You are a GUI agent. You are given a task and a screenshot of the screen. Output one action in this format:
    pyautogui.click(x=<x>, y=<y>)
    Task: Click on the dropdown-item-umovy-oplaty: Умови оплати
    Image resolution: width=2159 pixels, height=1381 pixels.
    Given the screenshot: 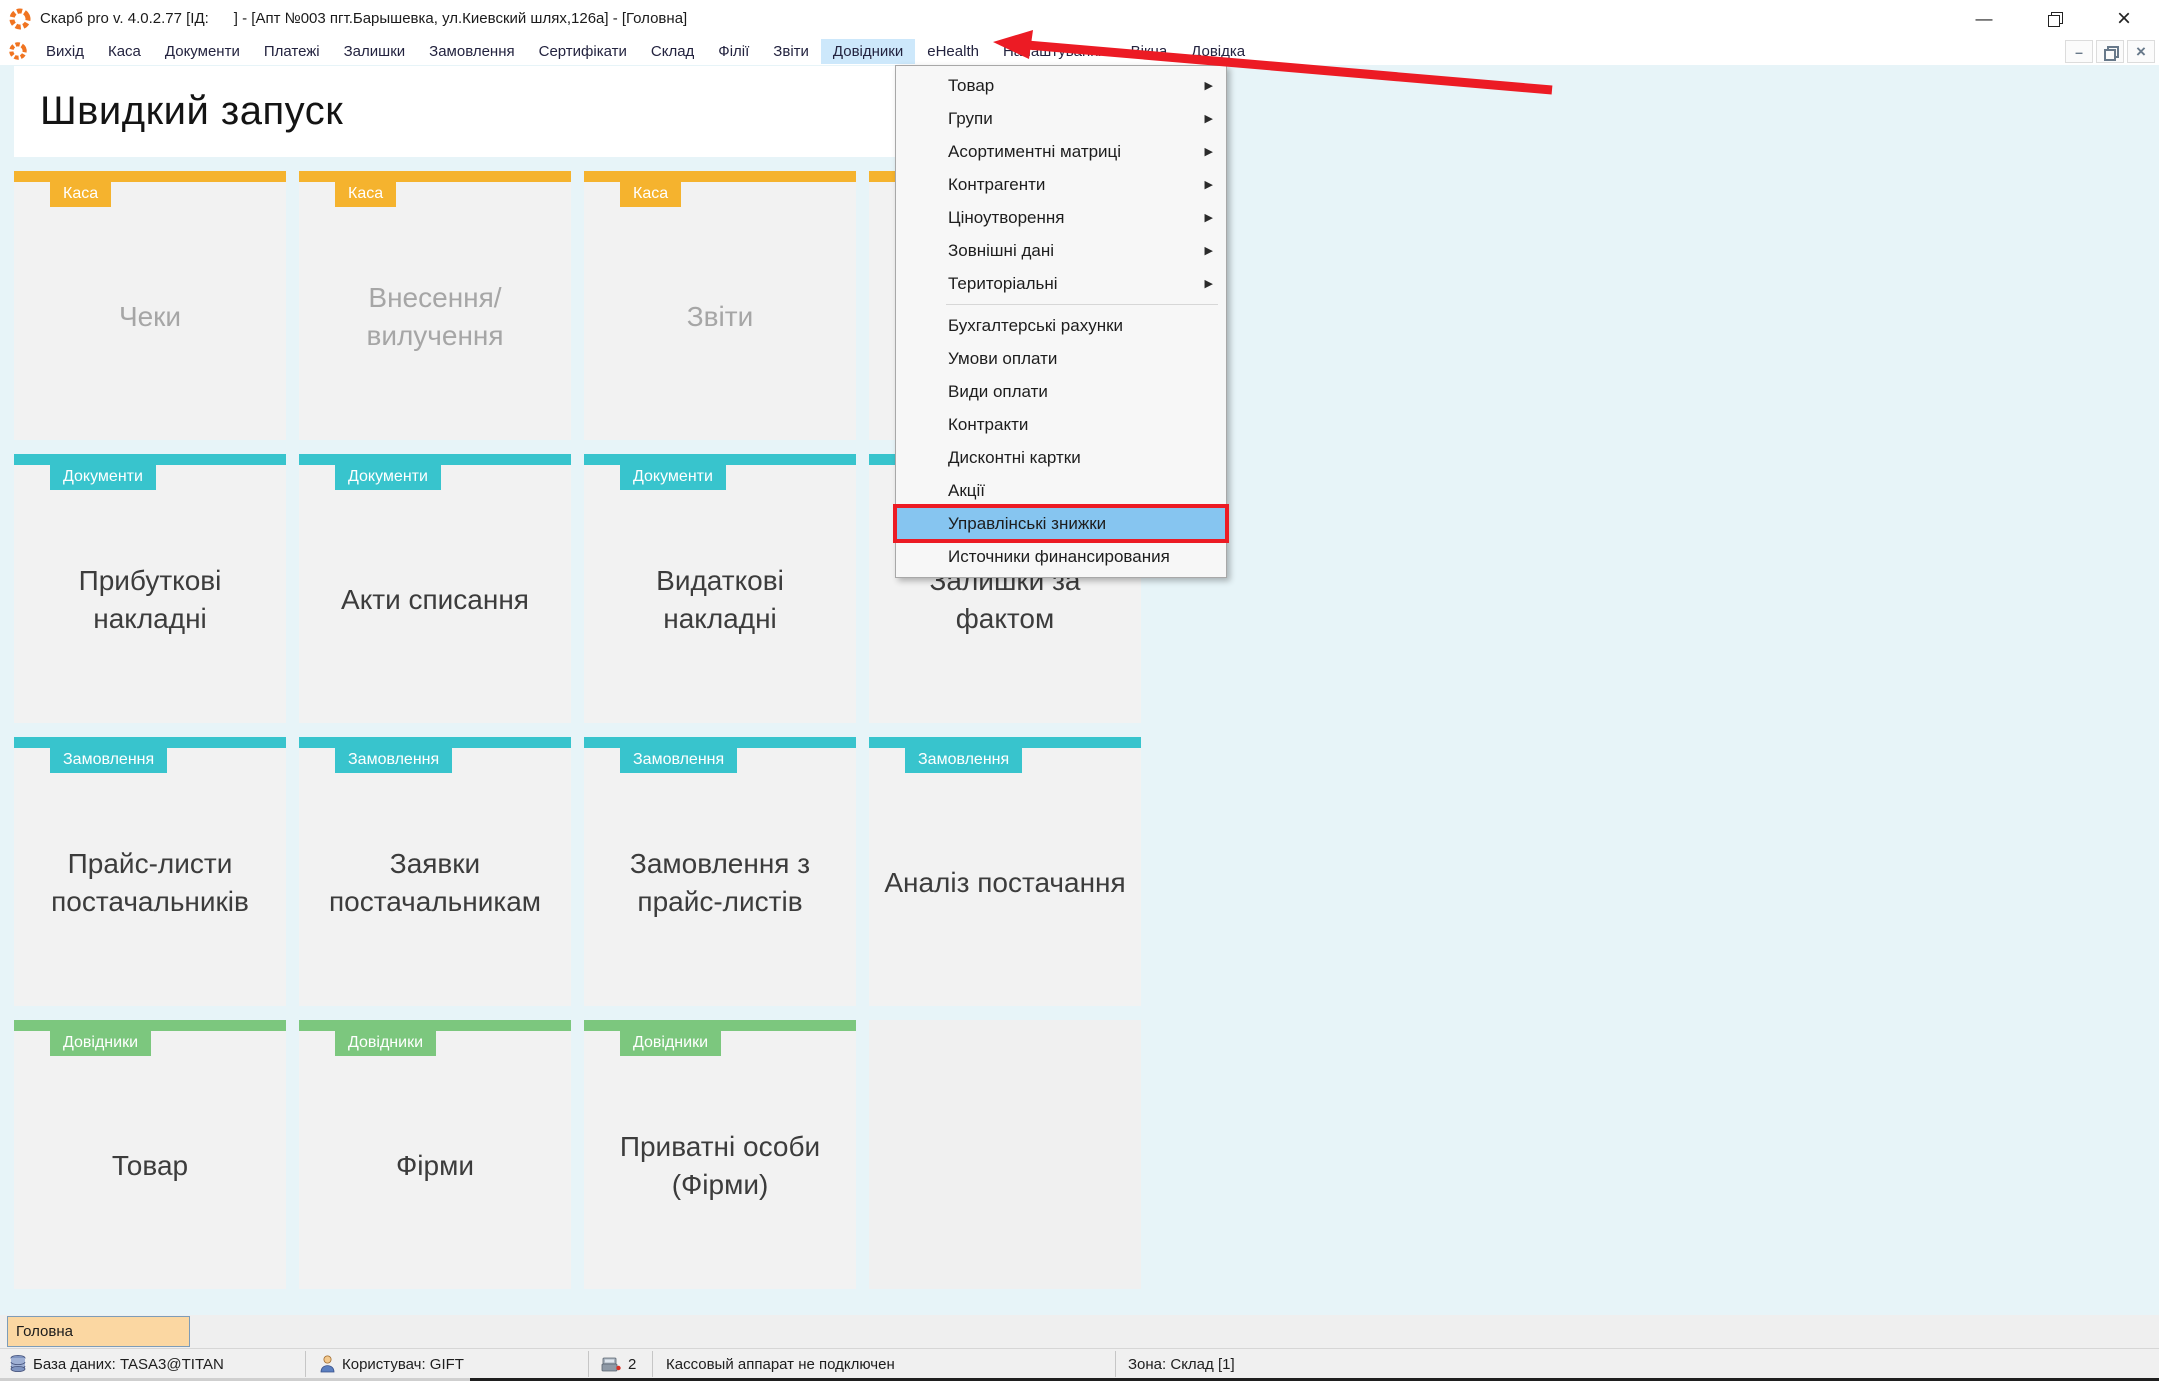 What is the action you would take?
    pyautogui.click(x=1061, y=358)
    